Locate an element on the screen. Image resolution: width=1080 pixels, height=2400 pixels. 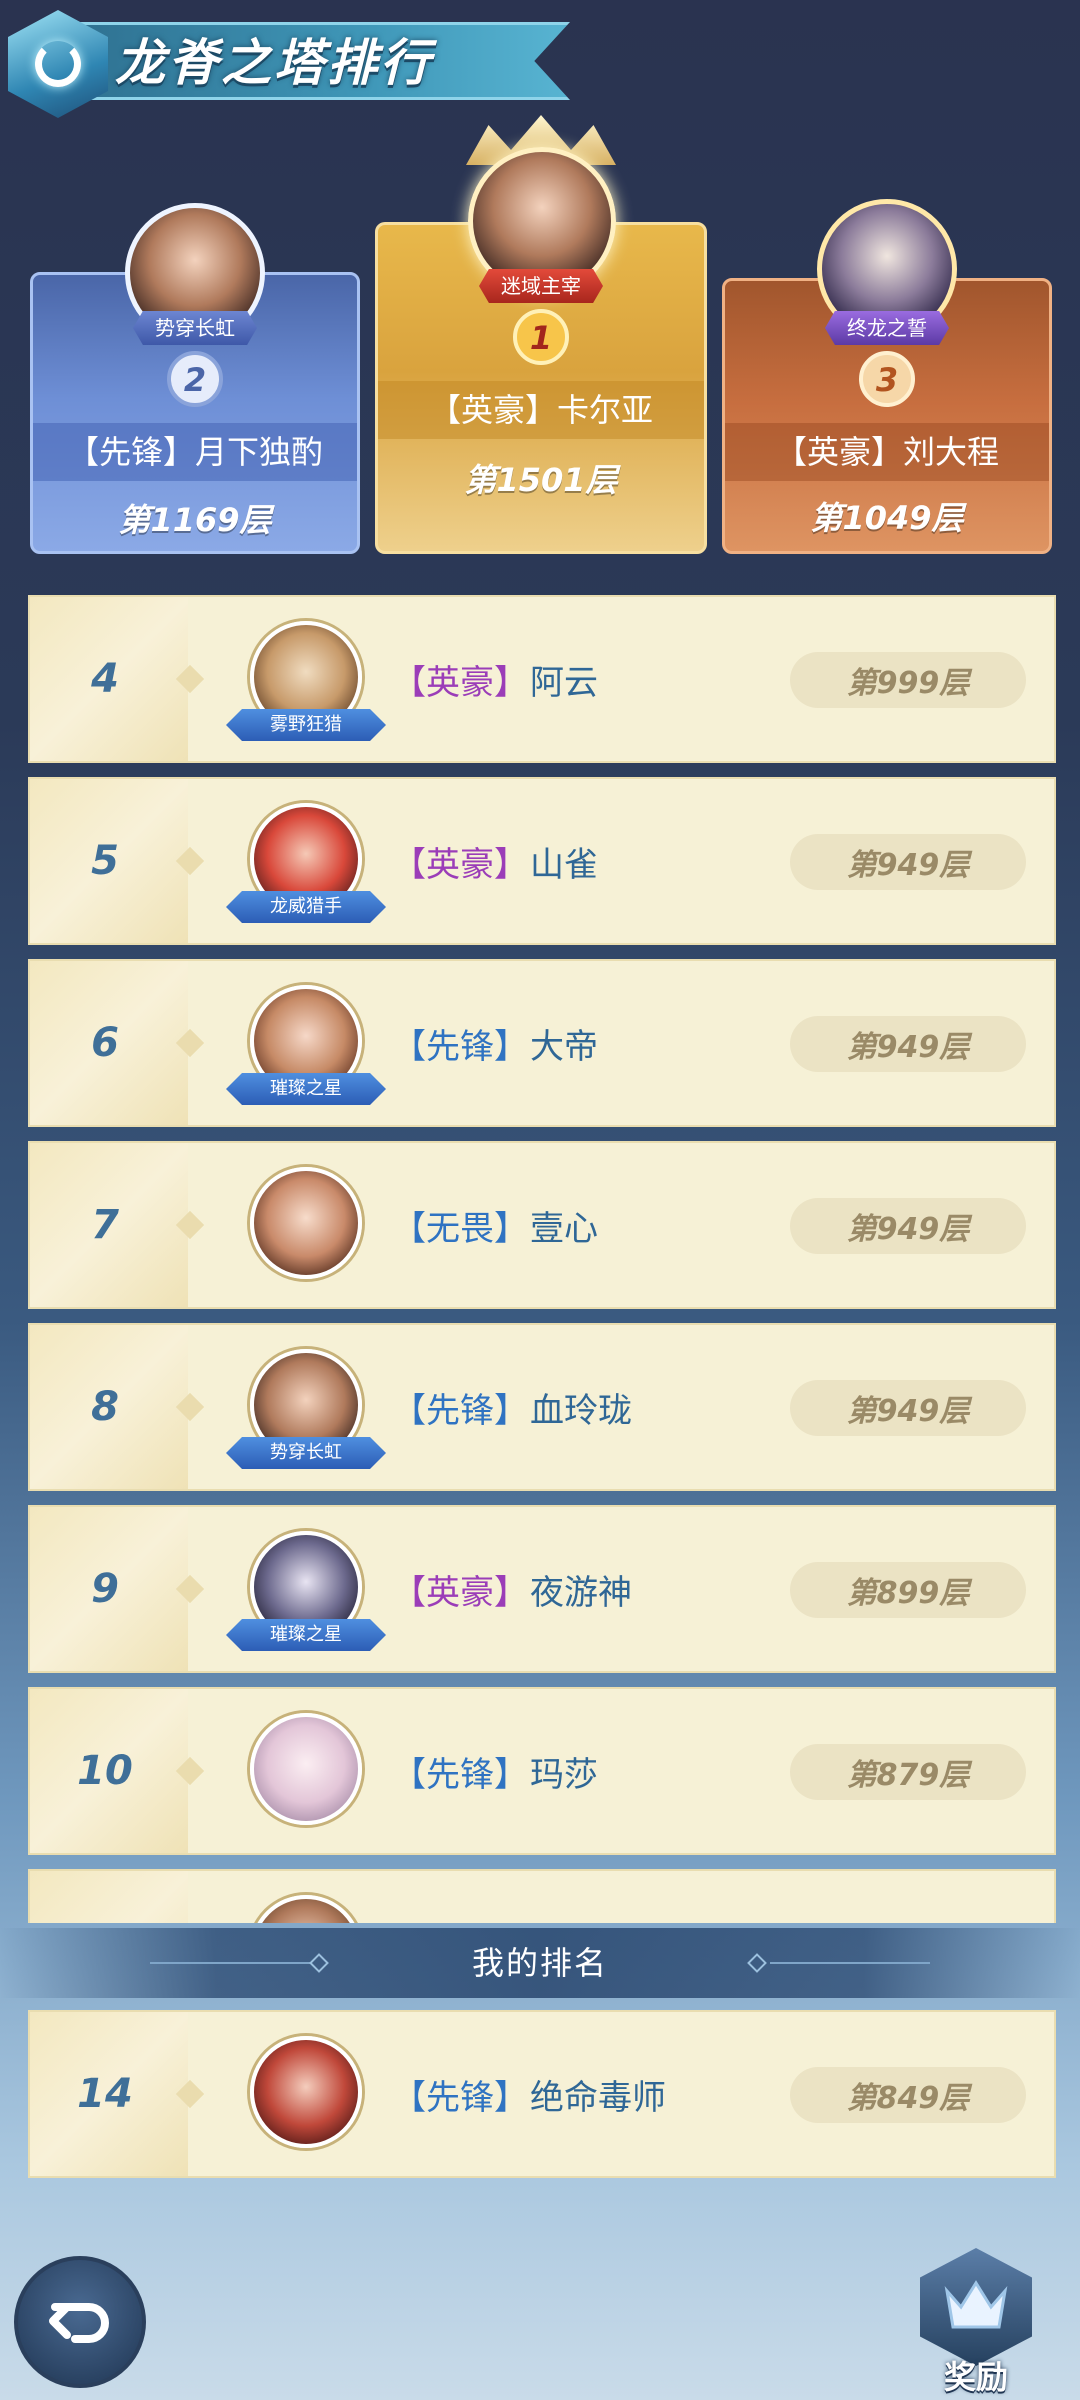
player-name-text: 阿云 is located at coordinates (564, 682).